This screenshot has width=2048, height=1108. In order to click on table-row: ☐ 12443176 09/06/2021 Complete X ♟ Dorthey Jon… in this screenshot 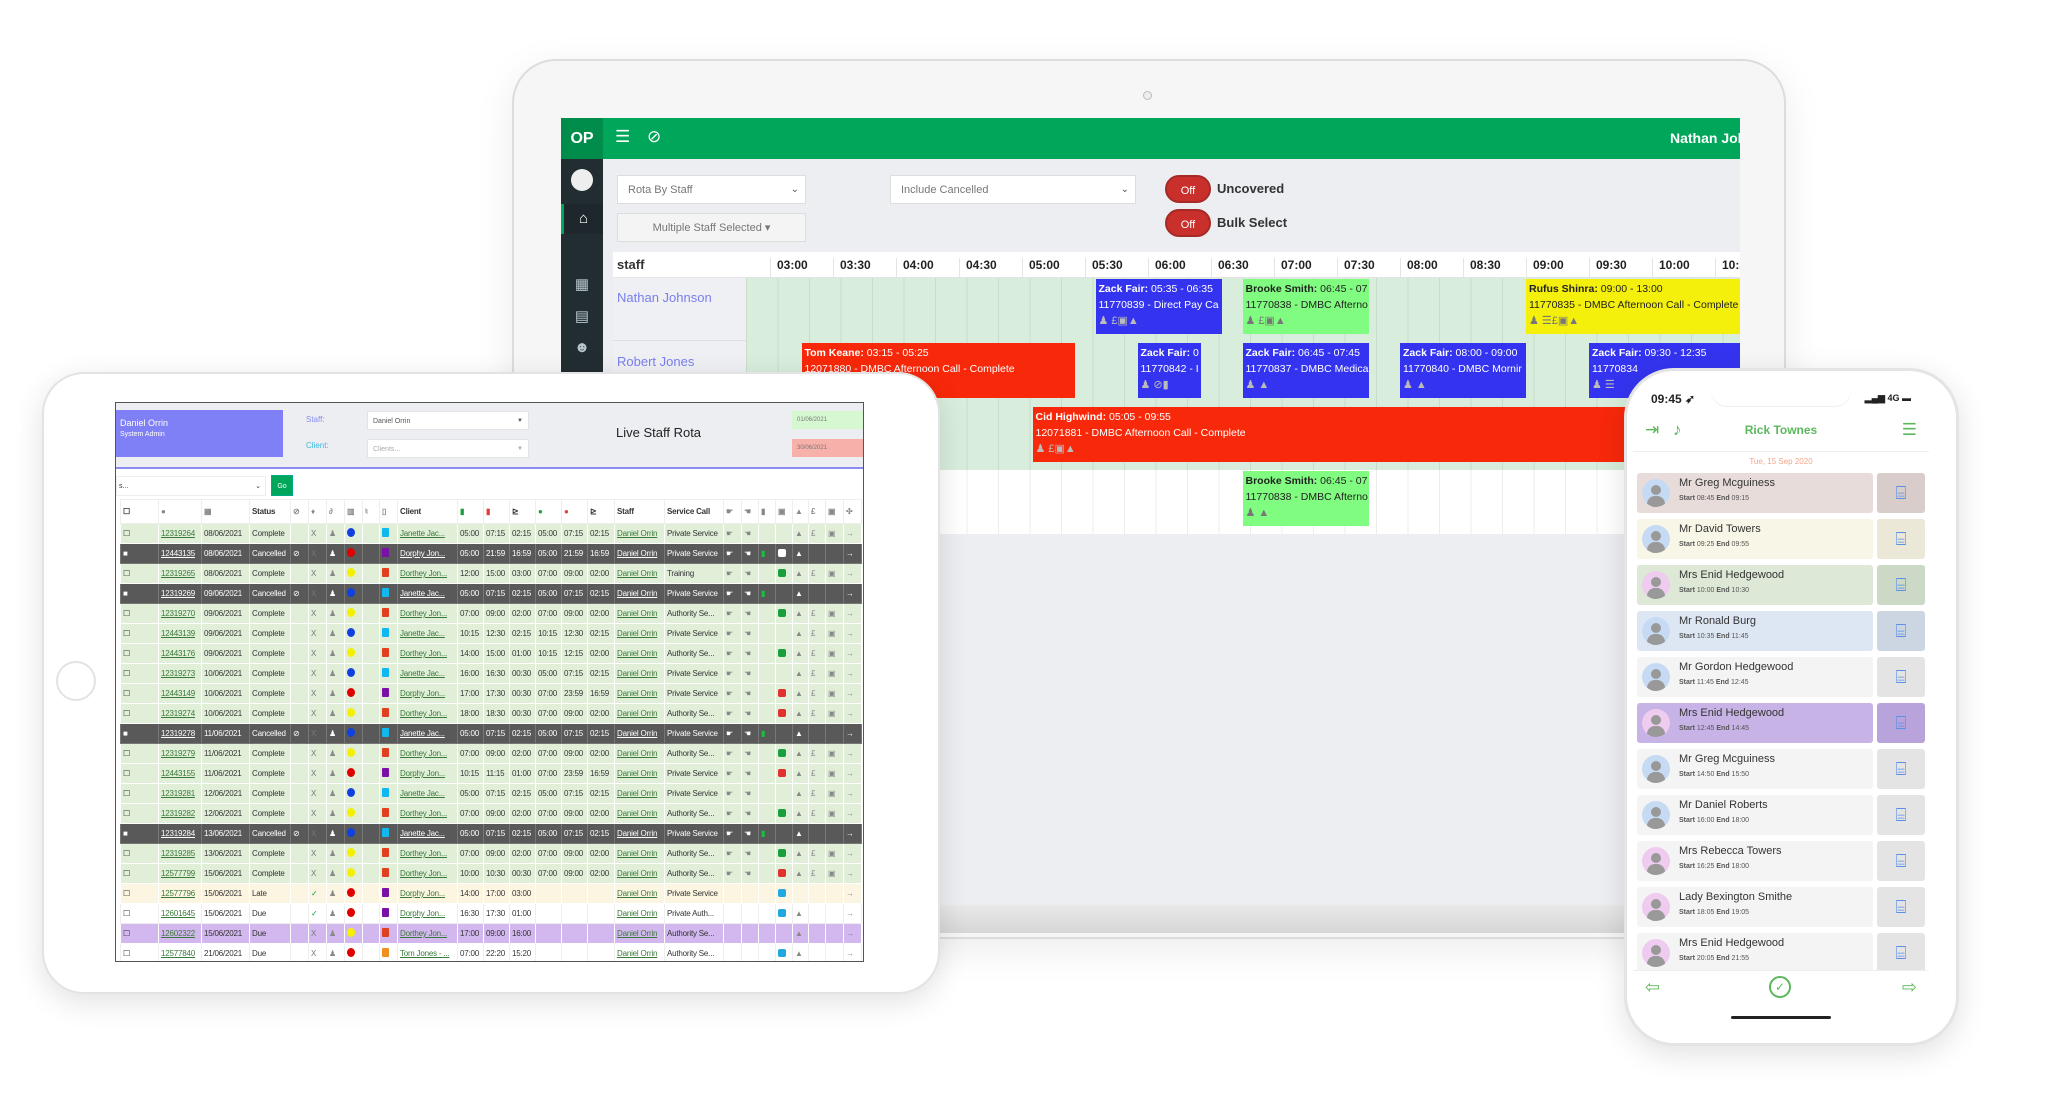, I will do `click(491, 653)`.